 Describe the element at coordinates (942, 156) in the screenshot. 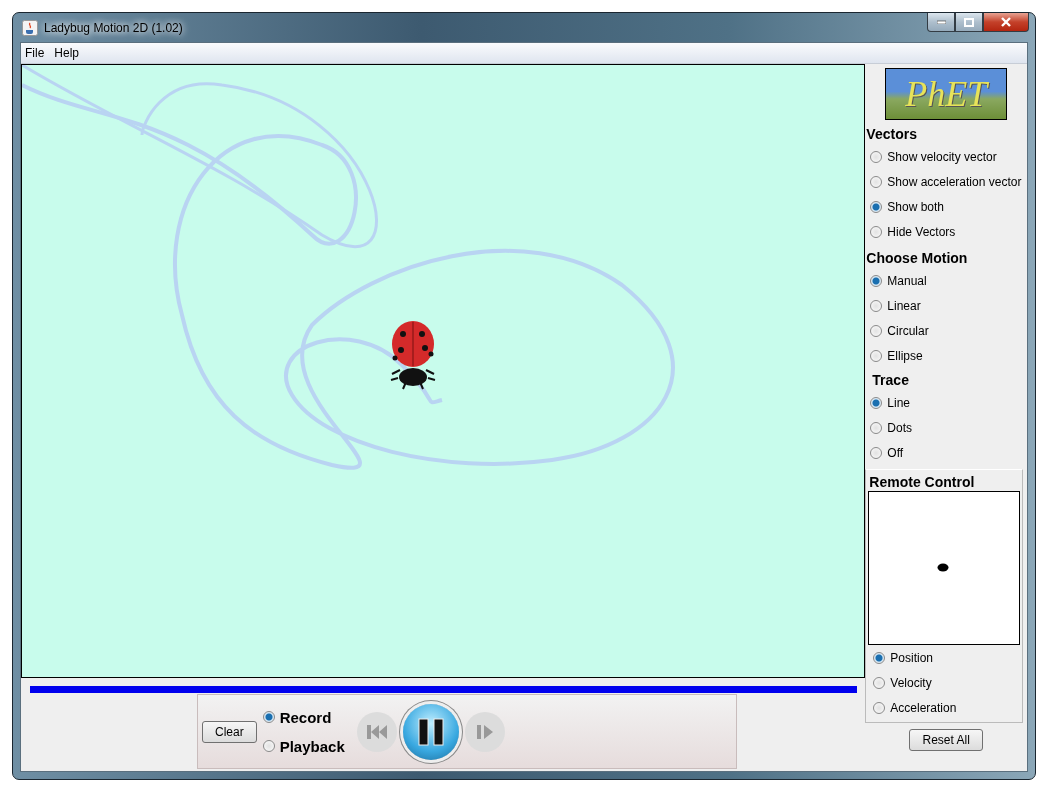

I see `radio-label: Show velocity vector` at that location.